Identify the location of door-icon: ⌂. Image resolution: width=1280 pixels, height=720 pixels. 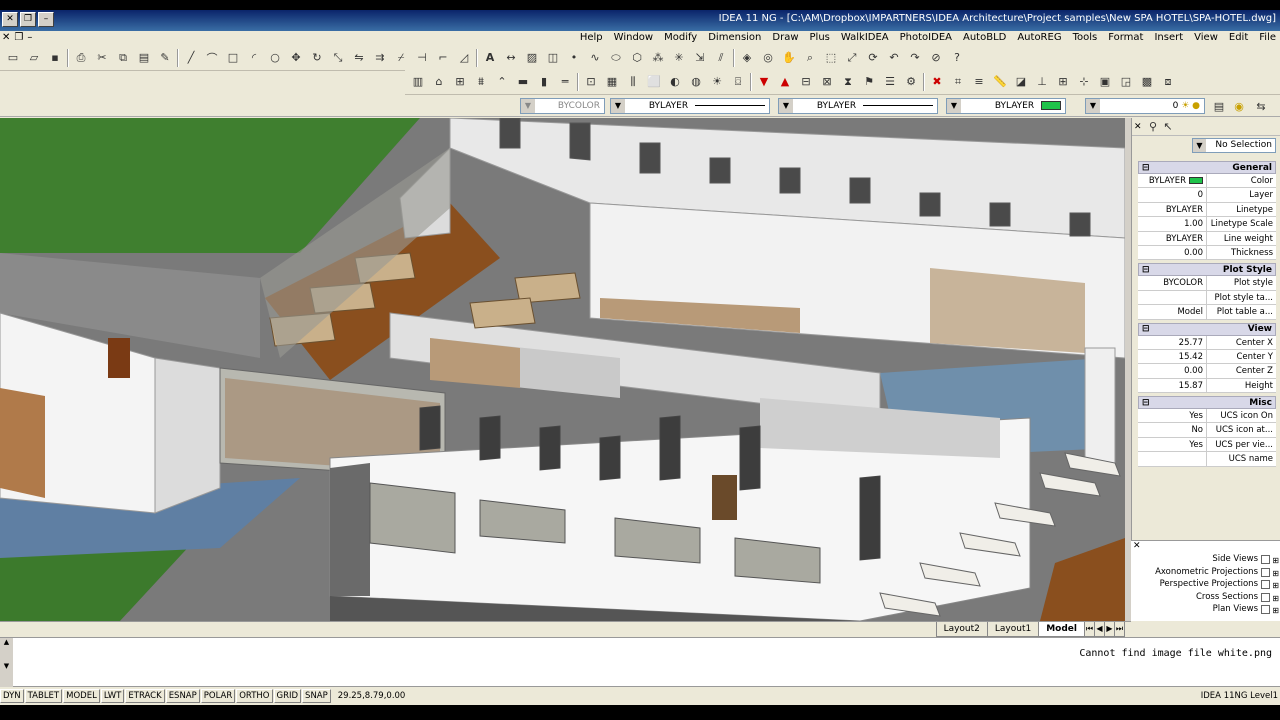
(439, 82).